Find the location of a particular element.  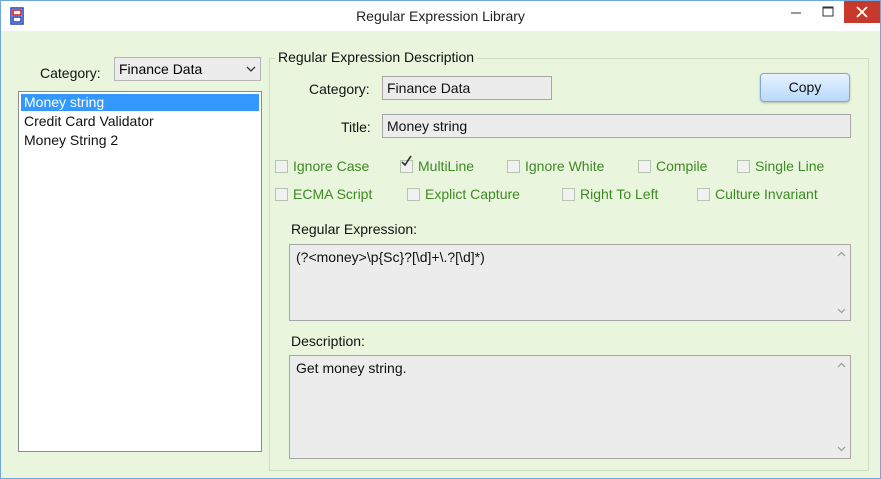

chevron-down-icon is located at coordinates (251, 69).